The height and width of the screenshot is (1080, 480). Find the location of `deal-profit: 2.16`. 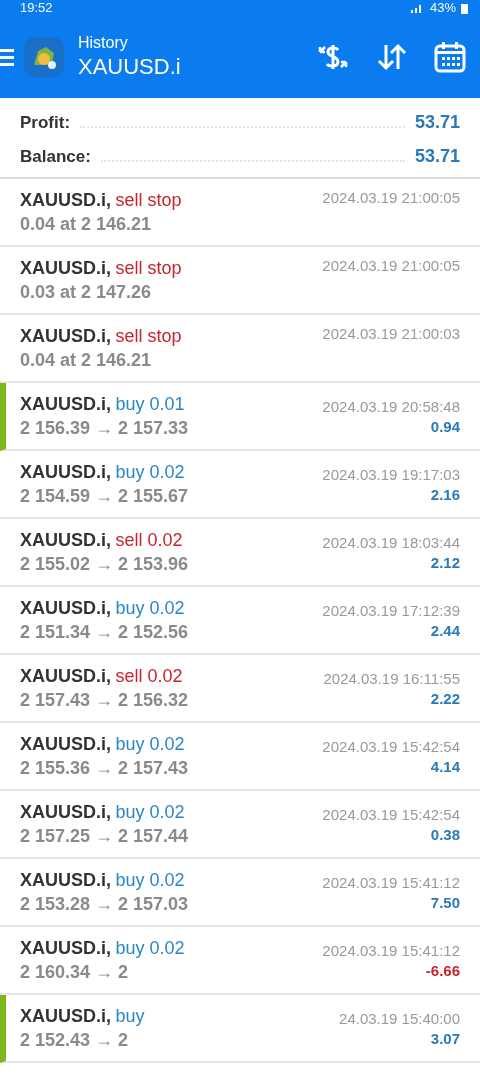

deal-profit: 2.16 is located at coordinates (445, 494).